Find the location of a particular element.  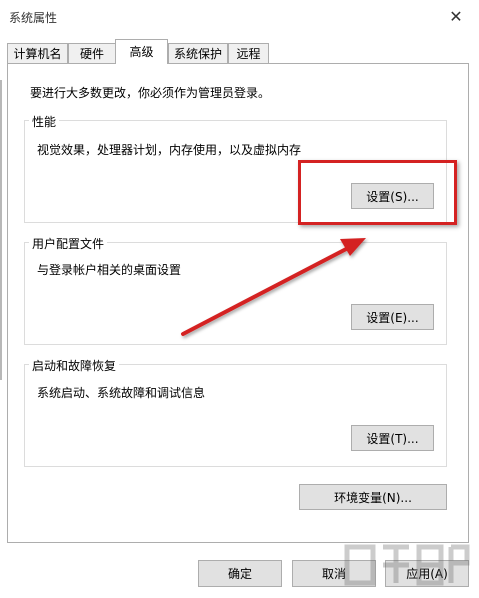

annotation-arrow is located at coordinates (273, 287).